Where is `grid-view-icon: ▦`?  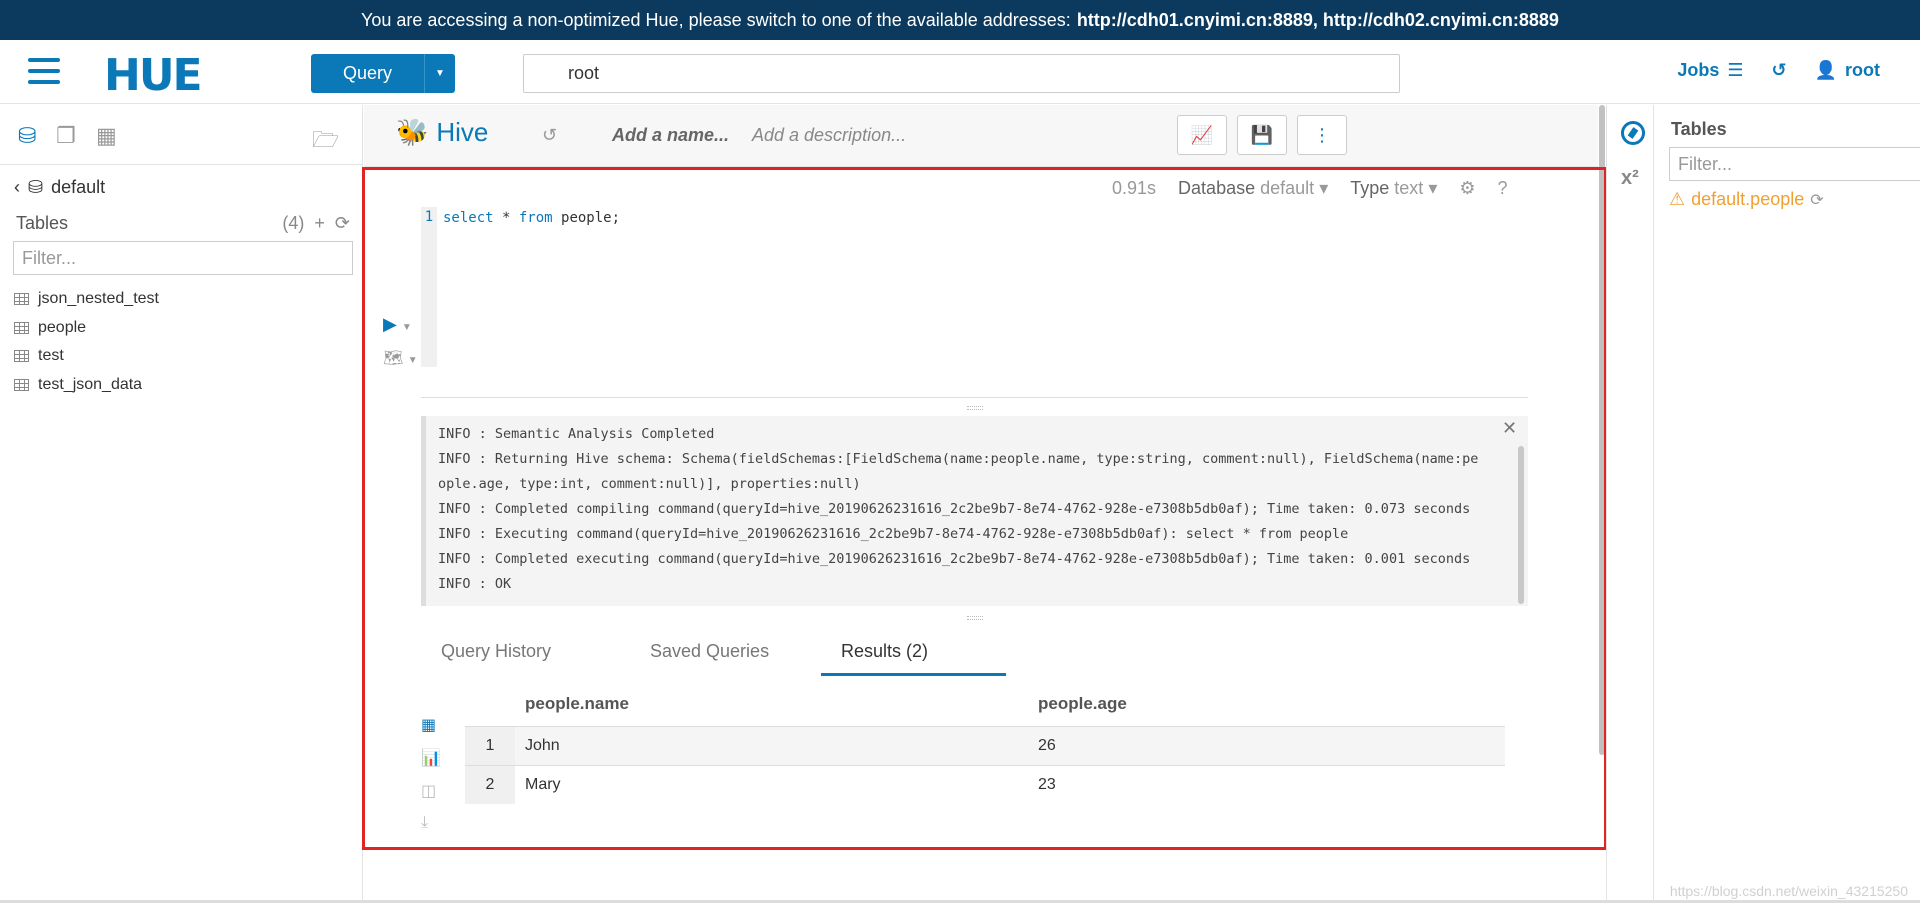
grid-view-icon: ▦ is located at coordinates (432, 731).